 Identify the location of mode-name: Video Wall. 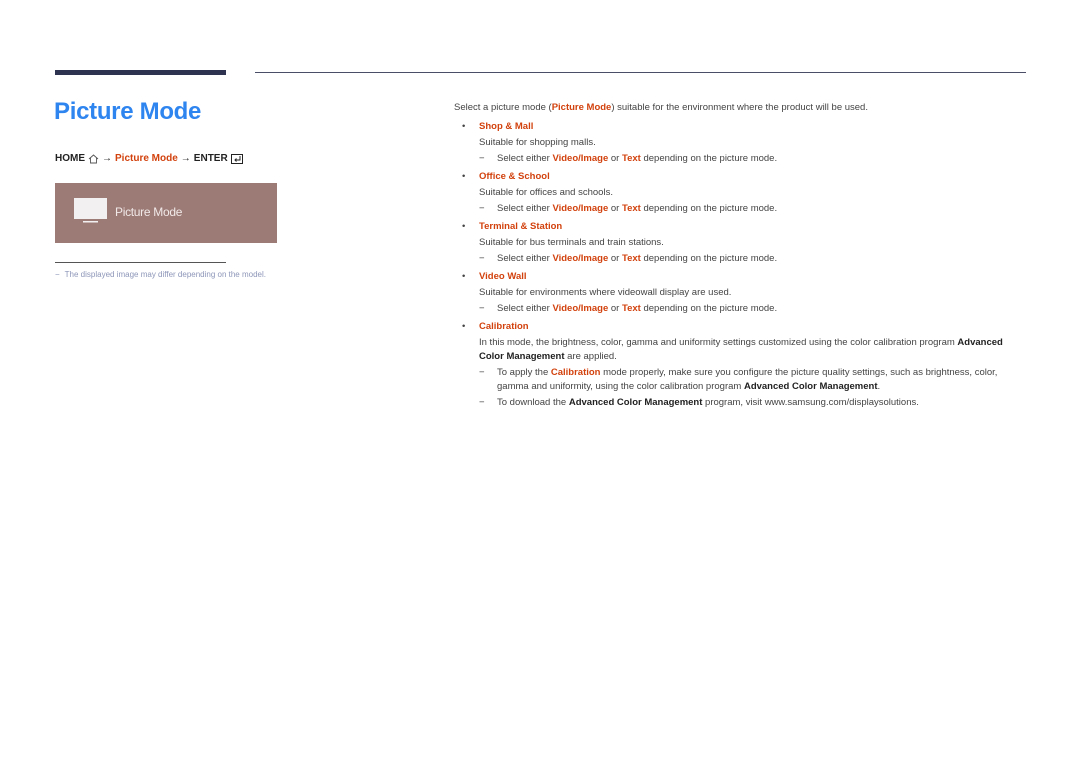
(503, 276).